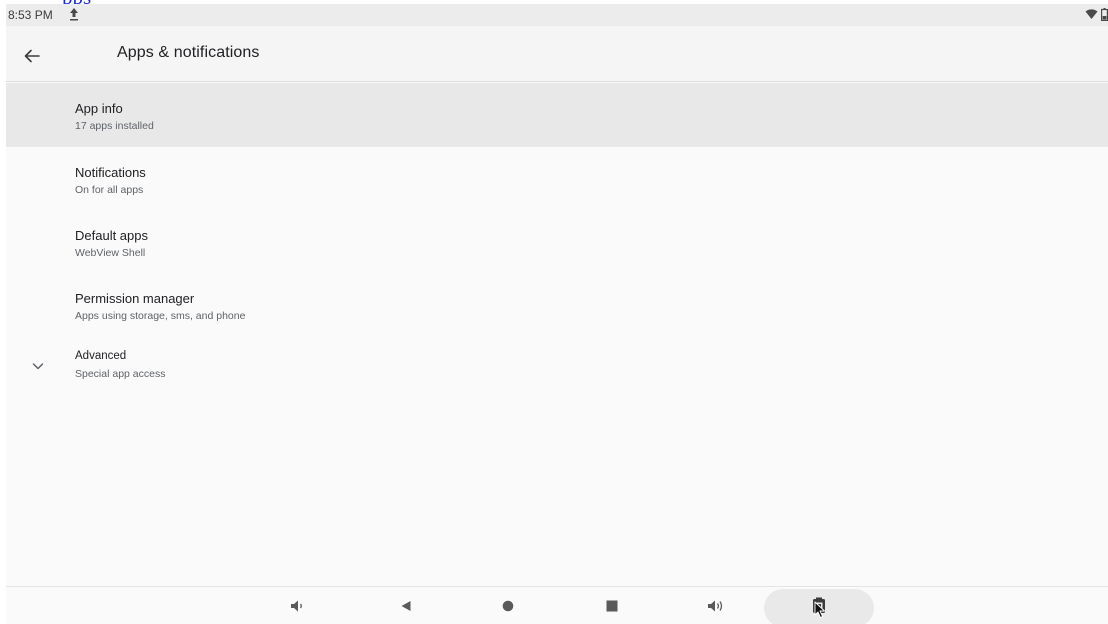 This screenshot has width=1108, height=624. I want to click on volume-up-icon, so click(715, 606).